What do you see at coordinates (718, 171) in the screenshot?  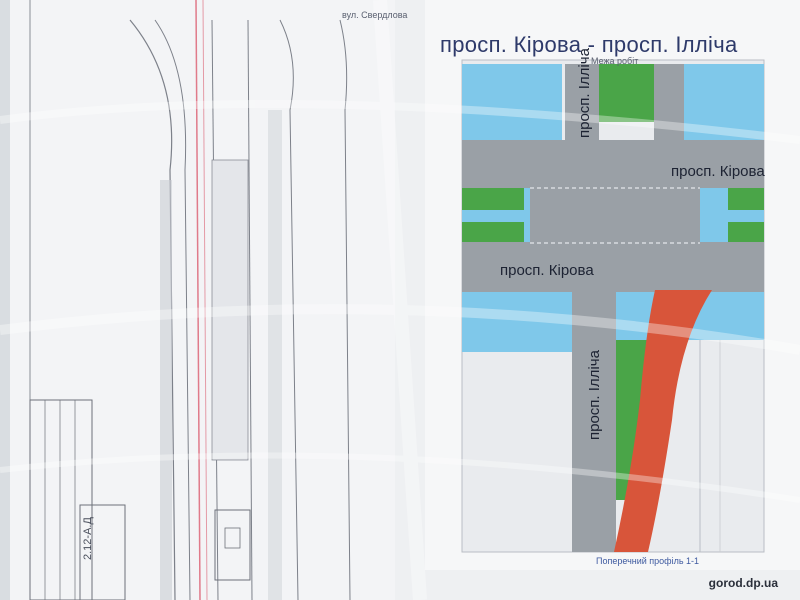 I see `street-label-kirova-right: просп. Кірова` at bounding box center [718, 171].